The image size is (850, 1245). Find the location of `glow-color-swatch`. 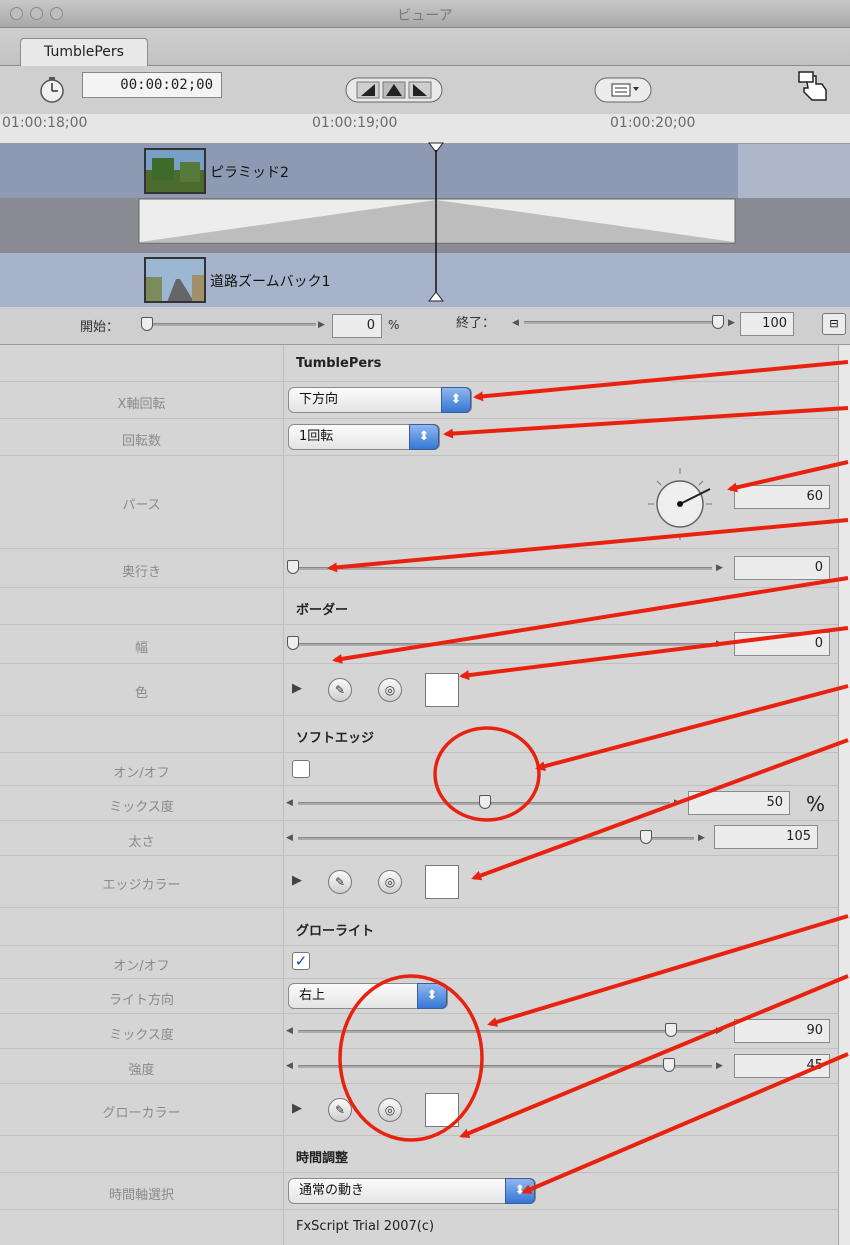

glow-color-swatch is located at coordinates (442, 1110).